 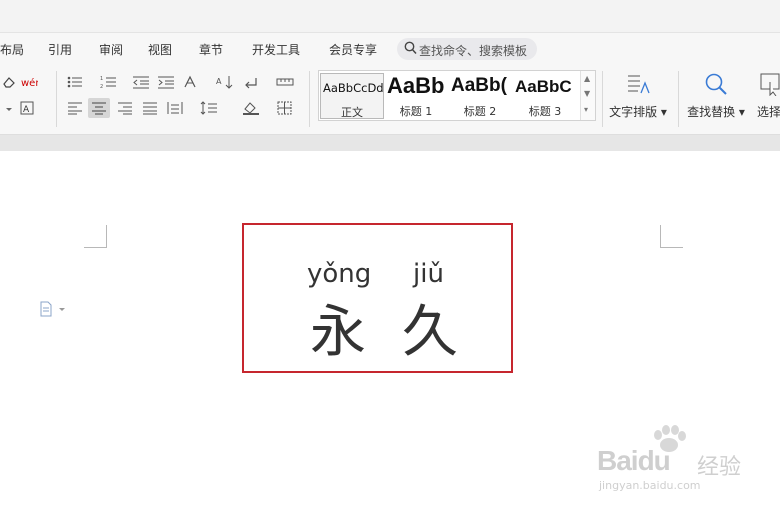 What do you see at coordinates (638, 84) in the screenshot?
I see `text-layout-icon` at bounding box center [638, 84].